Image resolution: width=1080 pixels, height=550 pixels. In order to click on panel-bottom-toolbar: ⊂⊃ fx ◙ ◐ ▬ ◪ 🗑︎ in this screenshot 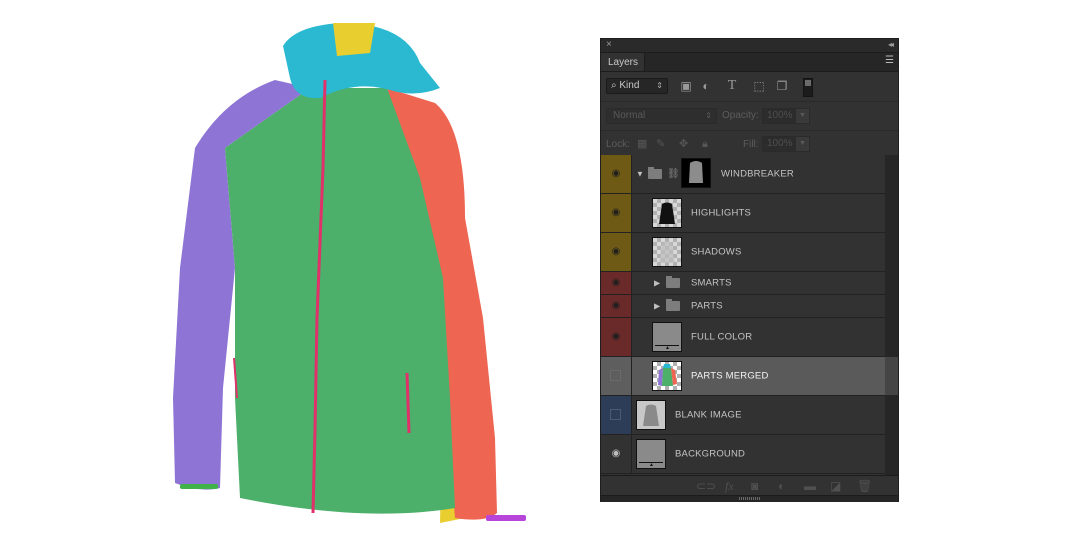, I will do `click(749, 485)`.